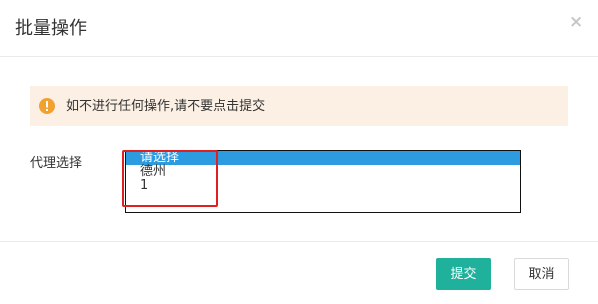 Image resolution: width=598 pixels, height=304 pixels. What do you see at coordinates (323, 172) in the screenshot?
I see `agent-option-dezhou: 德州` at bounding box center [323, 172].